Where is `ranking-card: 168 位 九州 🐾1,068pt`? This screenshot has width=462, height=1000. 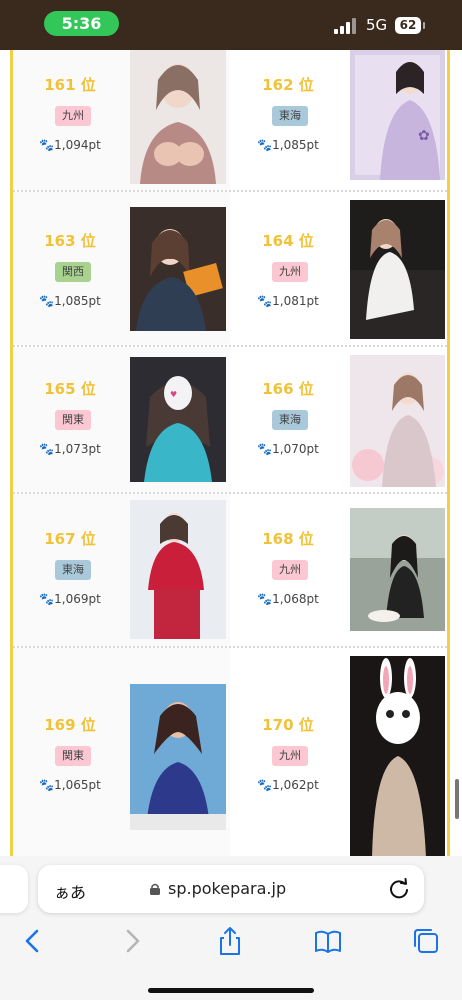 ranking-card: 168 位 九州 🐾1,068pt is located at coordinates (338, 570).